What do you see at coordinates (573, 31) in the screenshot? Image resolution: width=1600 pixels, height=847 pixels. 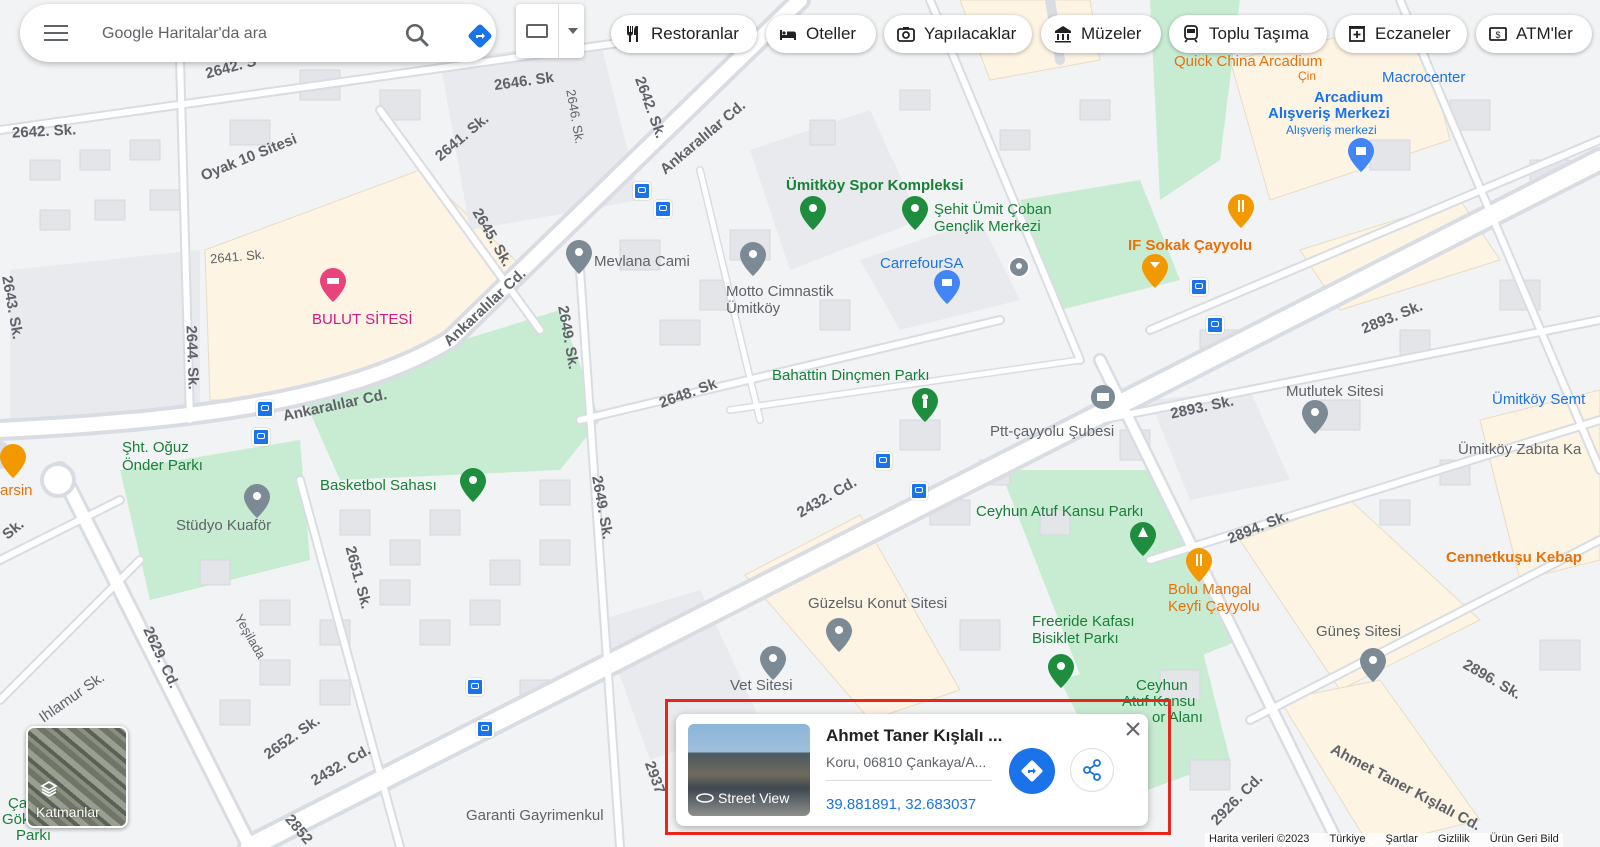 I see `chevron-down-icon` at bounding box center [573, 31].